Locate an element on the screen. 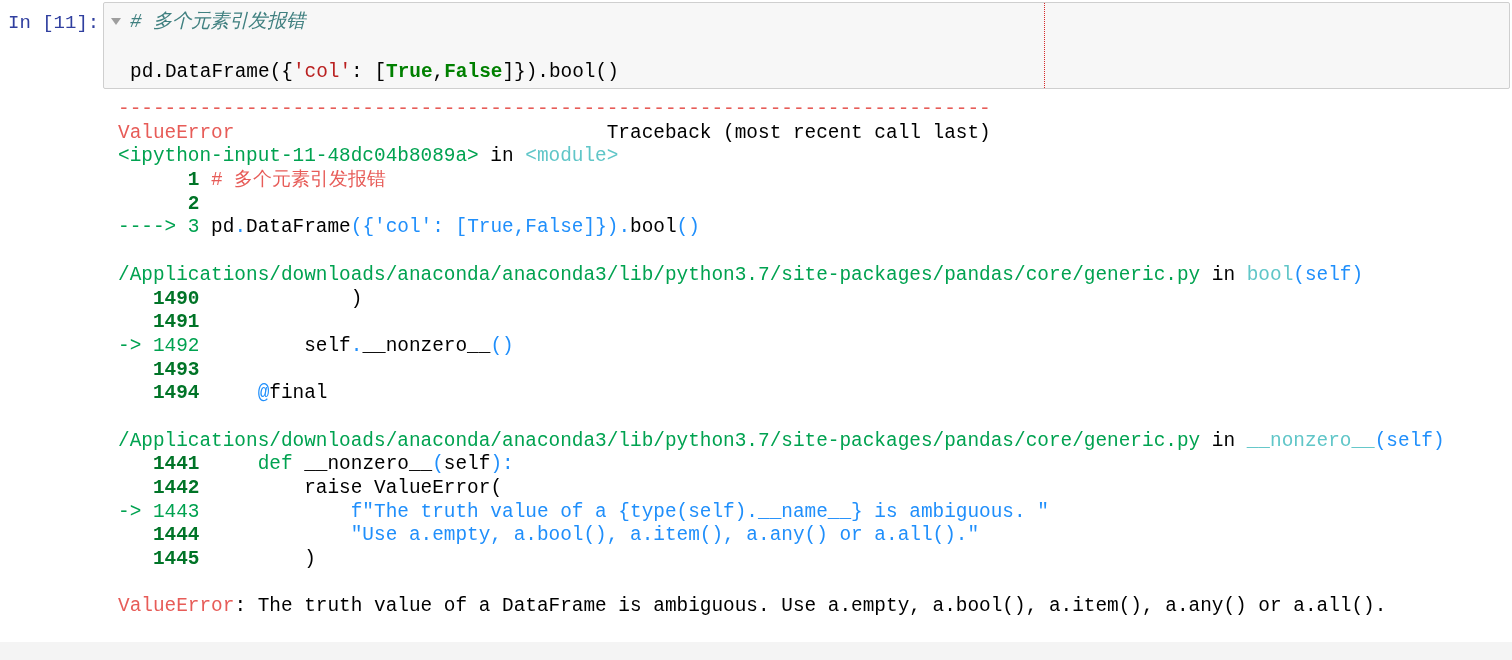 Image resolution: width=1512 pixels, height=660 pixels. traceback-line: ValueError Traceback (most recent call last) is located at coordinates (555, 133).